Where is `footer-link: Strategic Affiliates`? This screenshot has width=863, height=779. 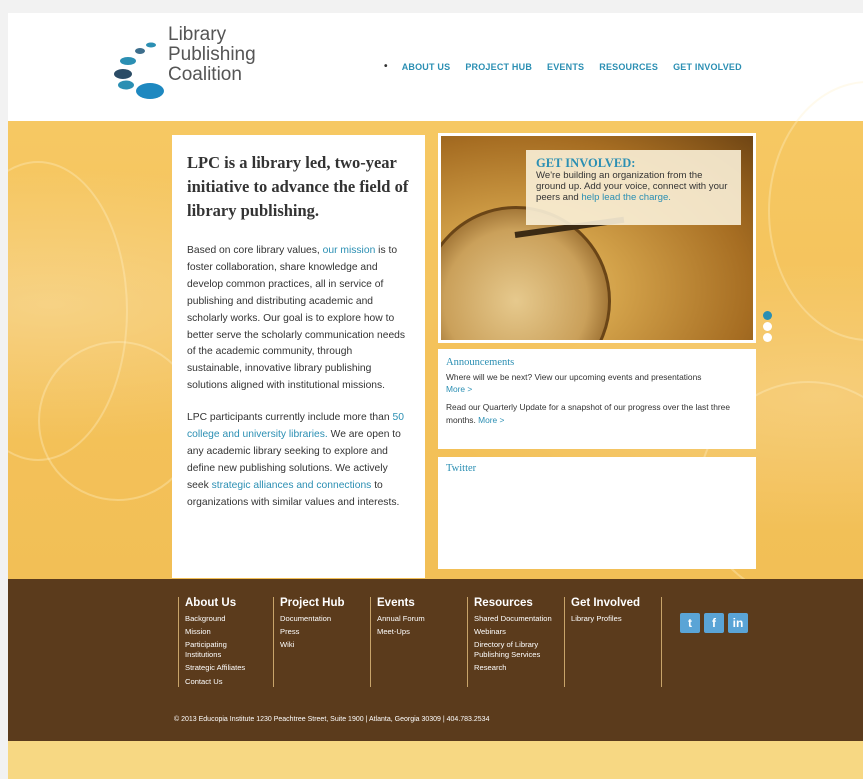
footer-link: Strategic Affiliates is located at coordinates (221, 668).